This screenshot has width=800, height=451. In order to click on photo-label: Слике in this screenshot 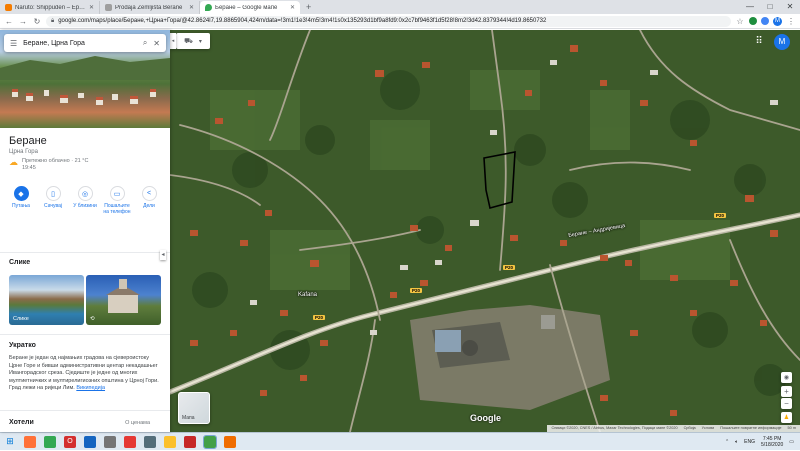, I will do `click(21, 319)`.